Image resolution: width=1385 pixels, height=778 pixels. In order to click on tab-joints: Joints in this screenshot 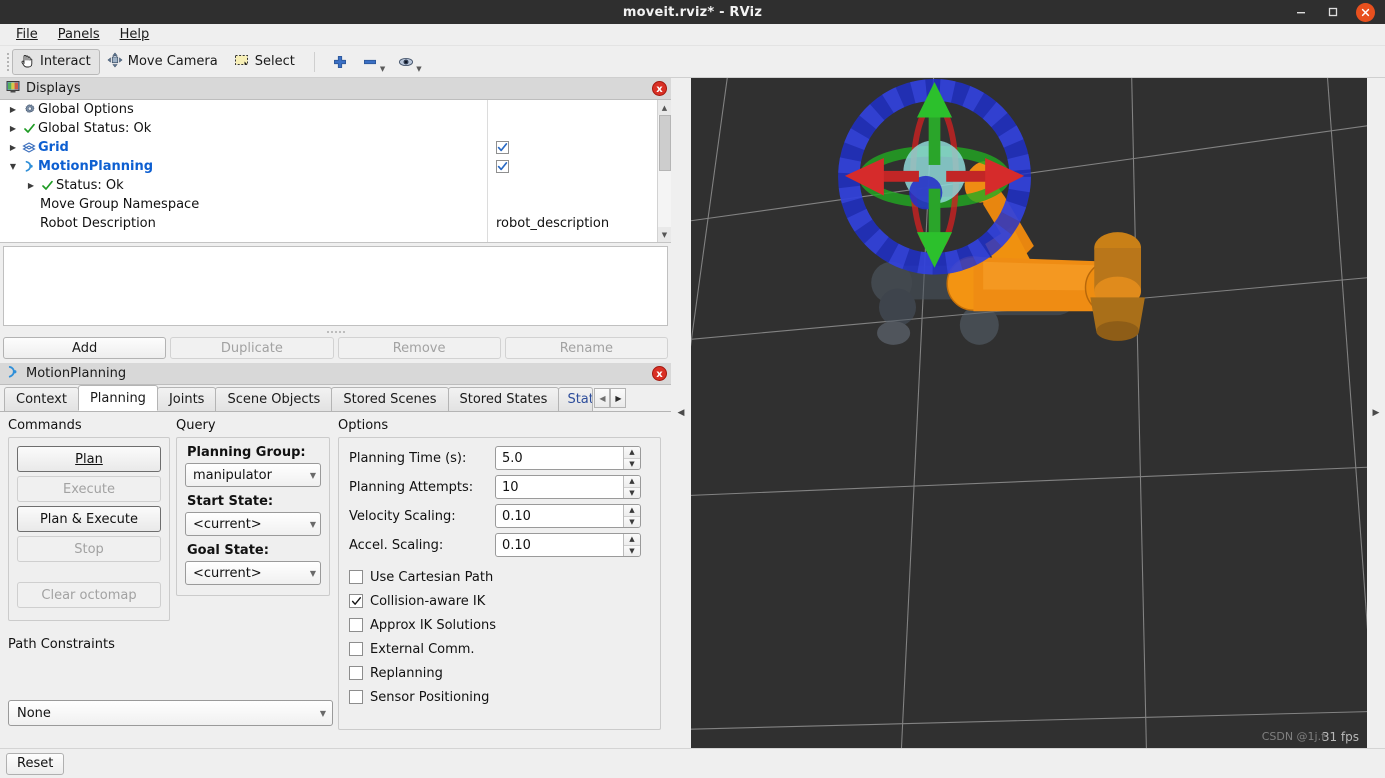, I will do `click(186, 399)`.